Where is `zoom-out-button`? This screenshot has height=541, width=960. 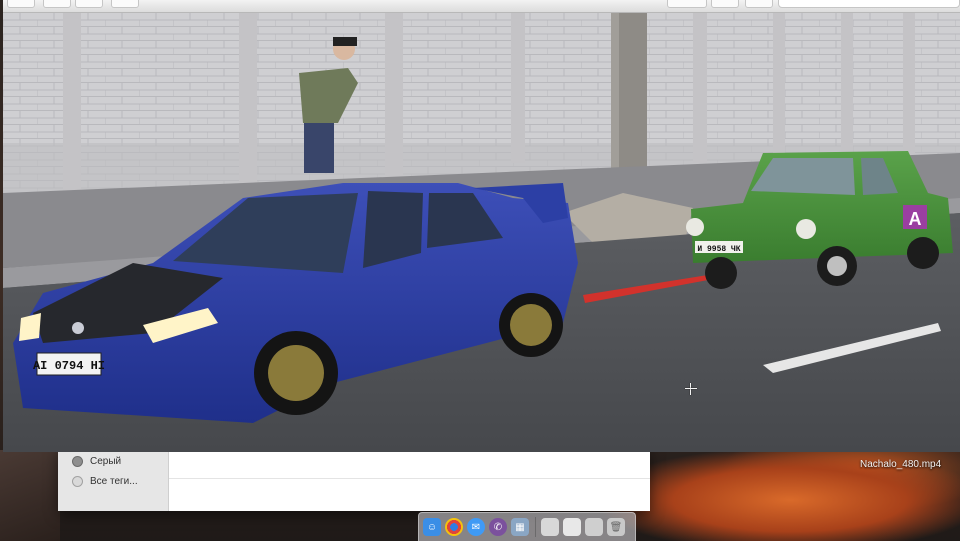 zoom-out-button is located at coordinates (57, 4).